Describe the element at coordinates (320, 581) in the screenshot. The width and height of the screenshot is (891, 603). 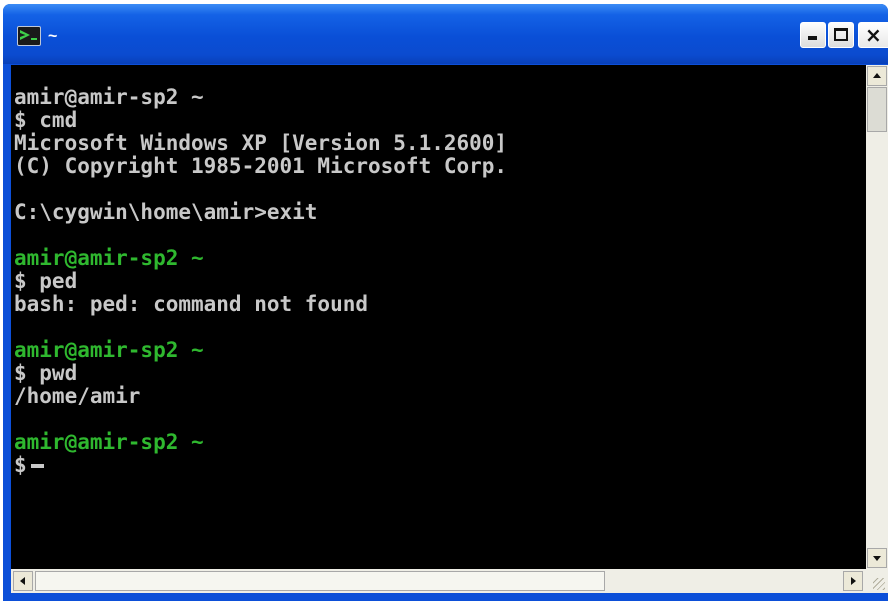
I see `horizontal-scroll-thumb` at that location.